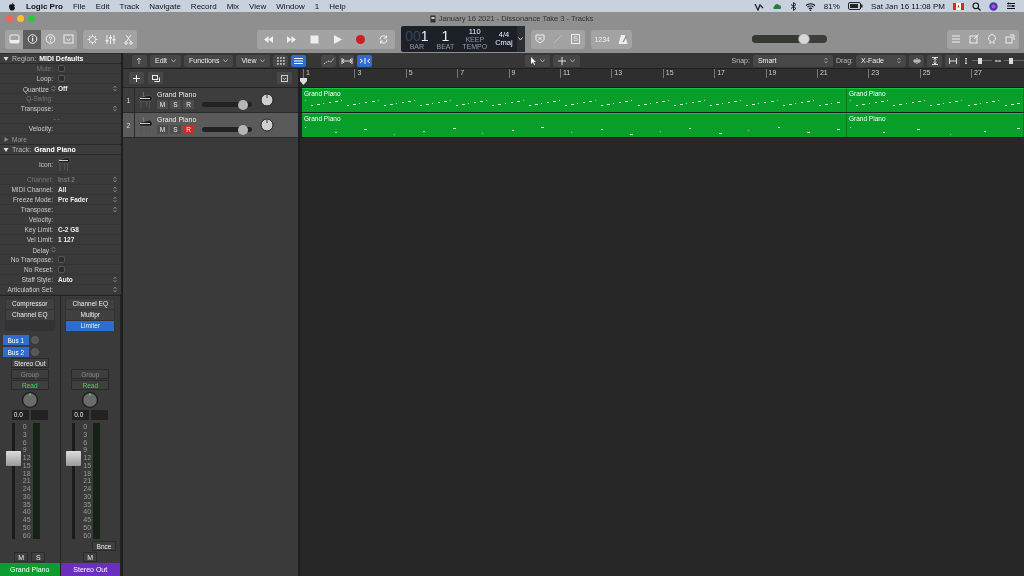  I want to click on bar-number: 1, so click(424, 35).